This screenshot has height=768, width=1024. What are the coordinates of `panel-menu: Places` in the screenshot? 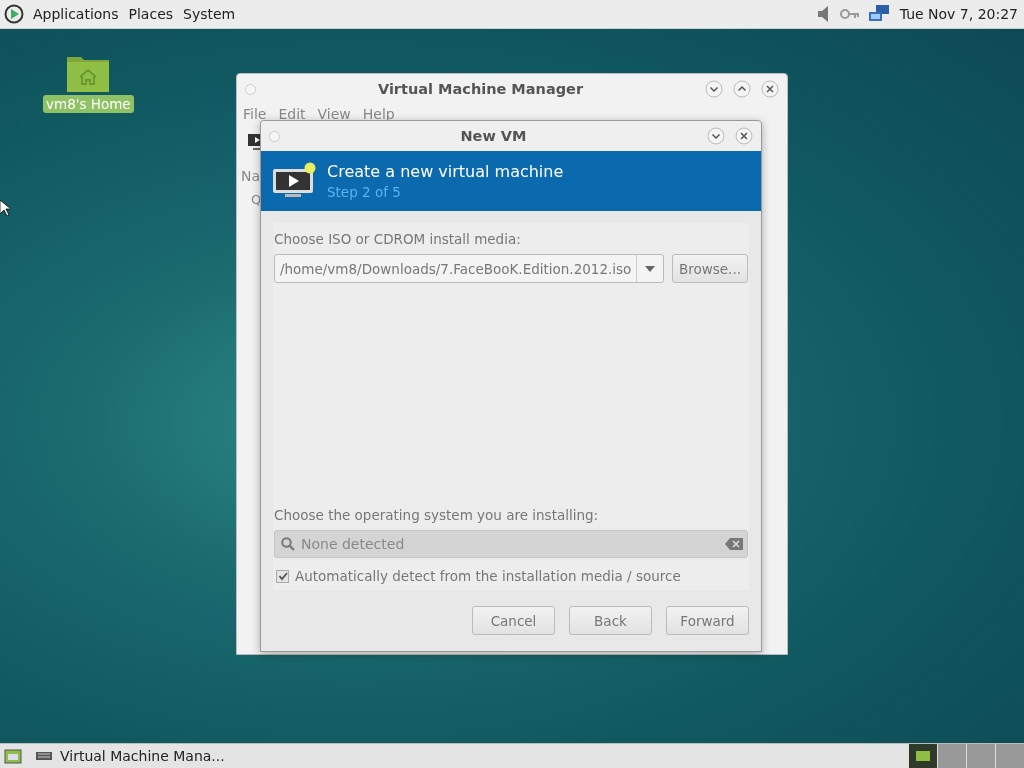 It's located at (151, 14).